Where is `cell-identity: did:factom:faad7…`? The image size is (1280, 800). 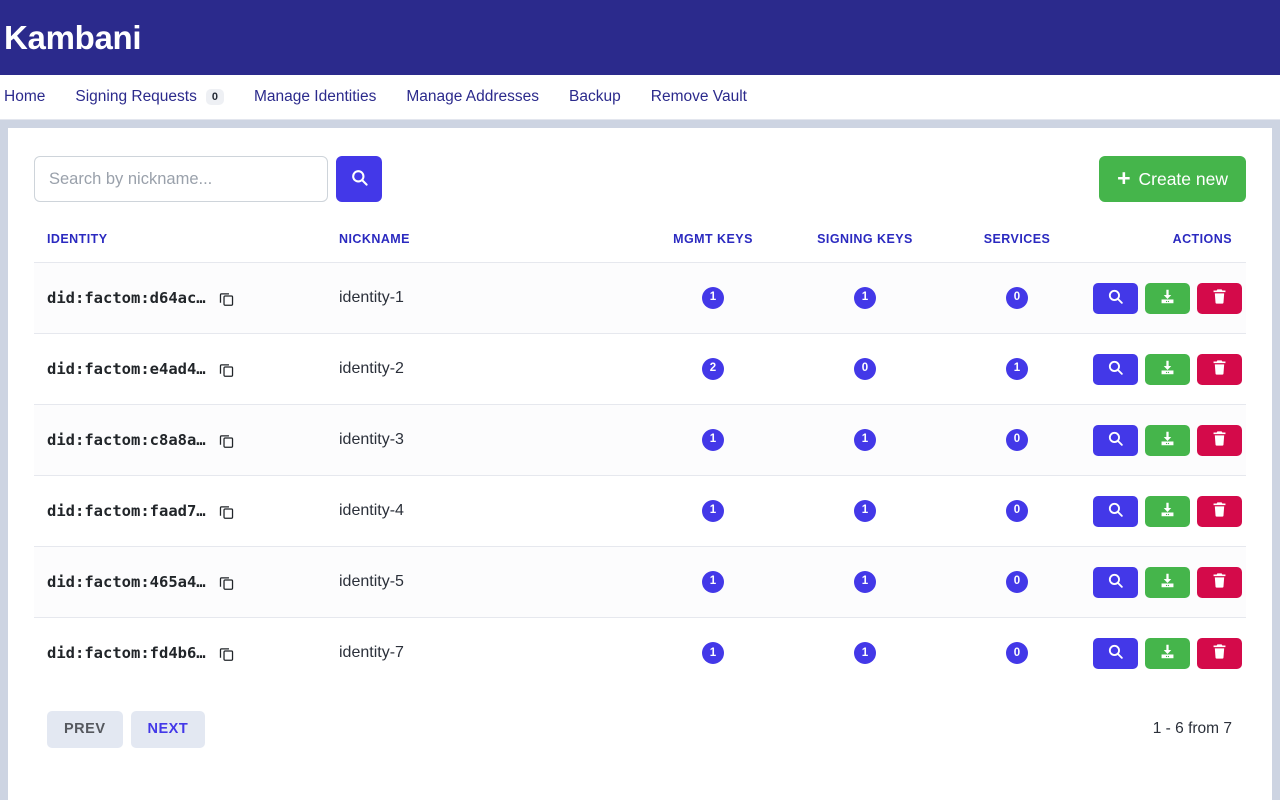
cell-identity: did:factom:faad7… is located at coordinates (186, 511).